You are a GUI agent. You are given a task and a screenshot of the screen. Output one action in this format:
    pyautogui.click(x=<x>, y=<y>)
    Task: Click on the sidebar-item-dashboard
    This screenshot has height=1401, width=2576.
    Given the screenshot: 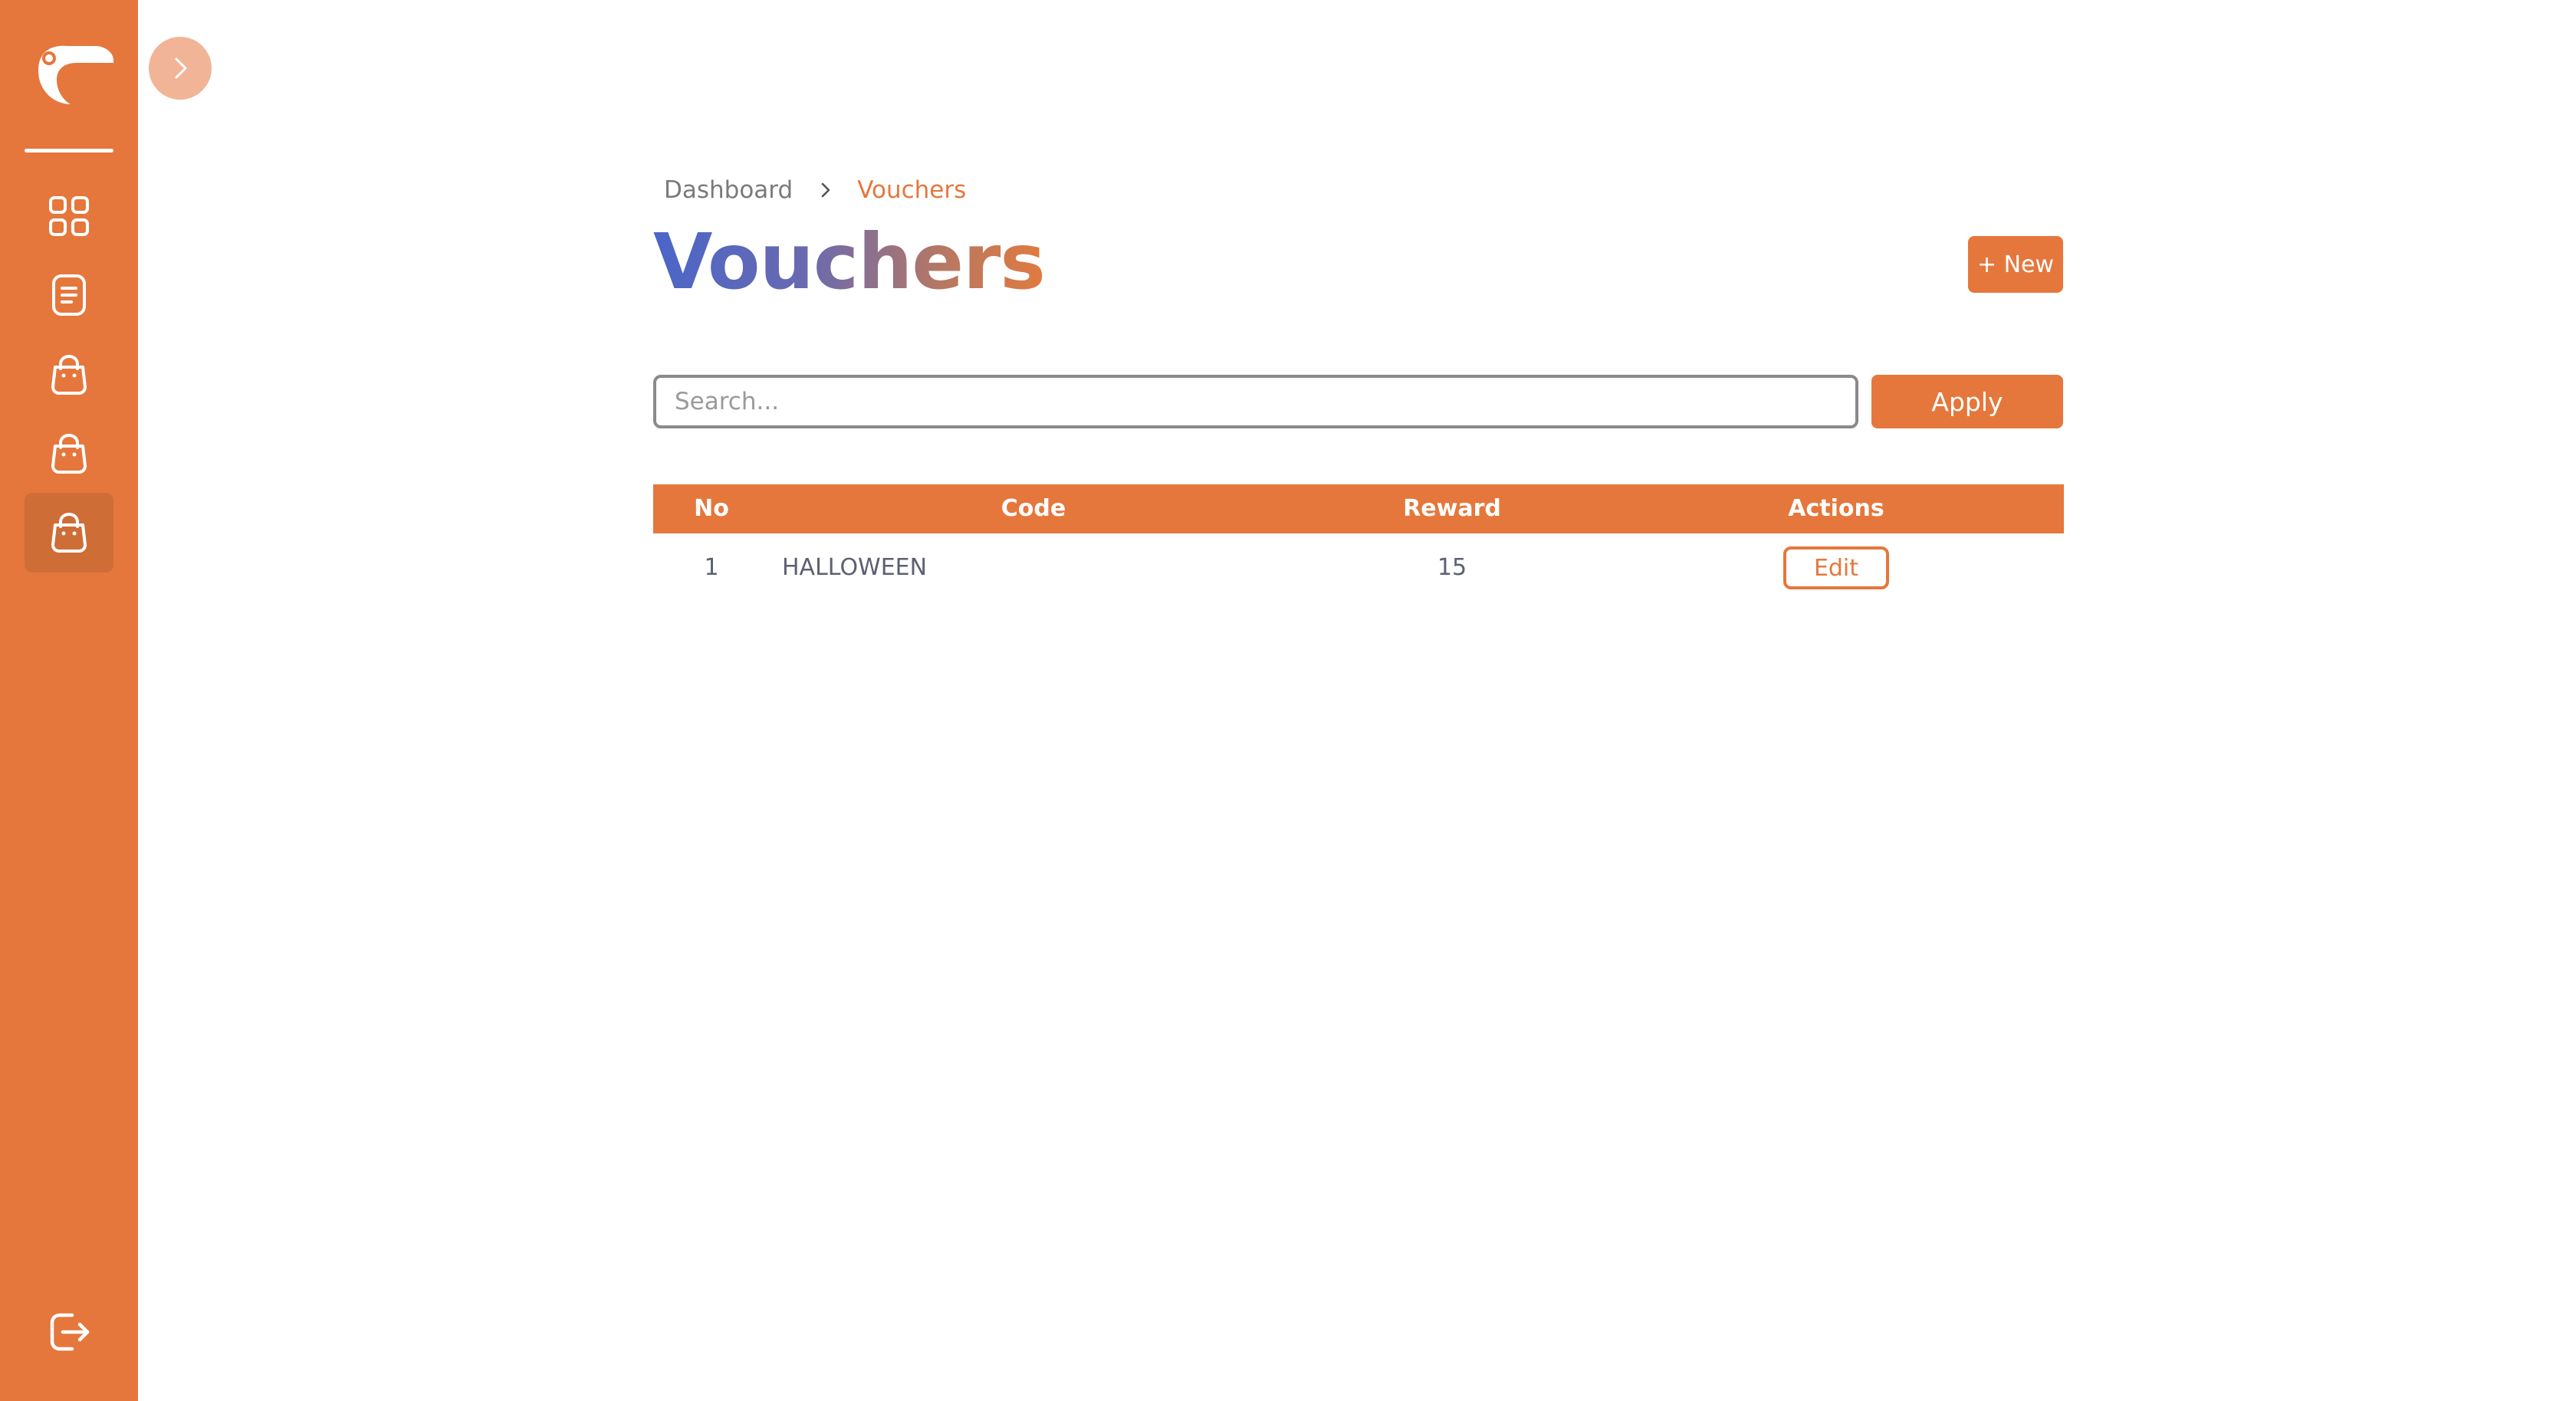 What is the action you would take?
    pyautogui.click(x=69, y=216)
    